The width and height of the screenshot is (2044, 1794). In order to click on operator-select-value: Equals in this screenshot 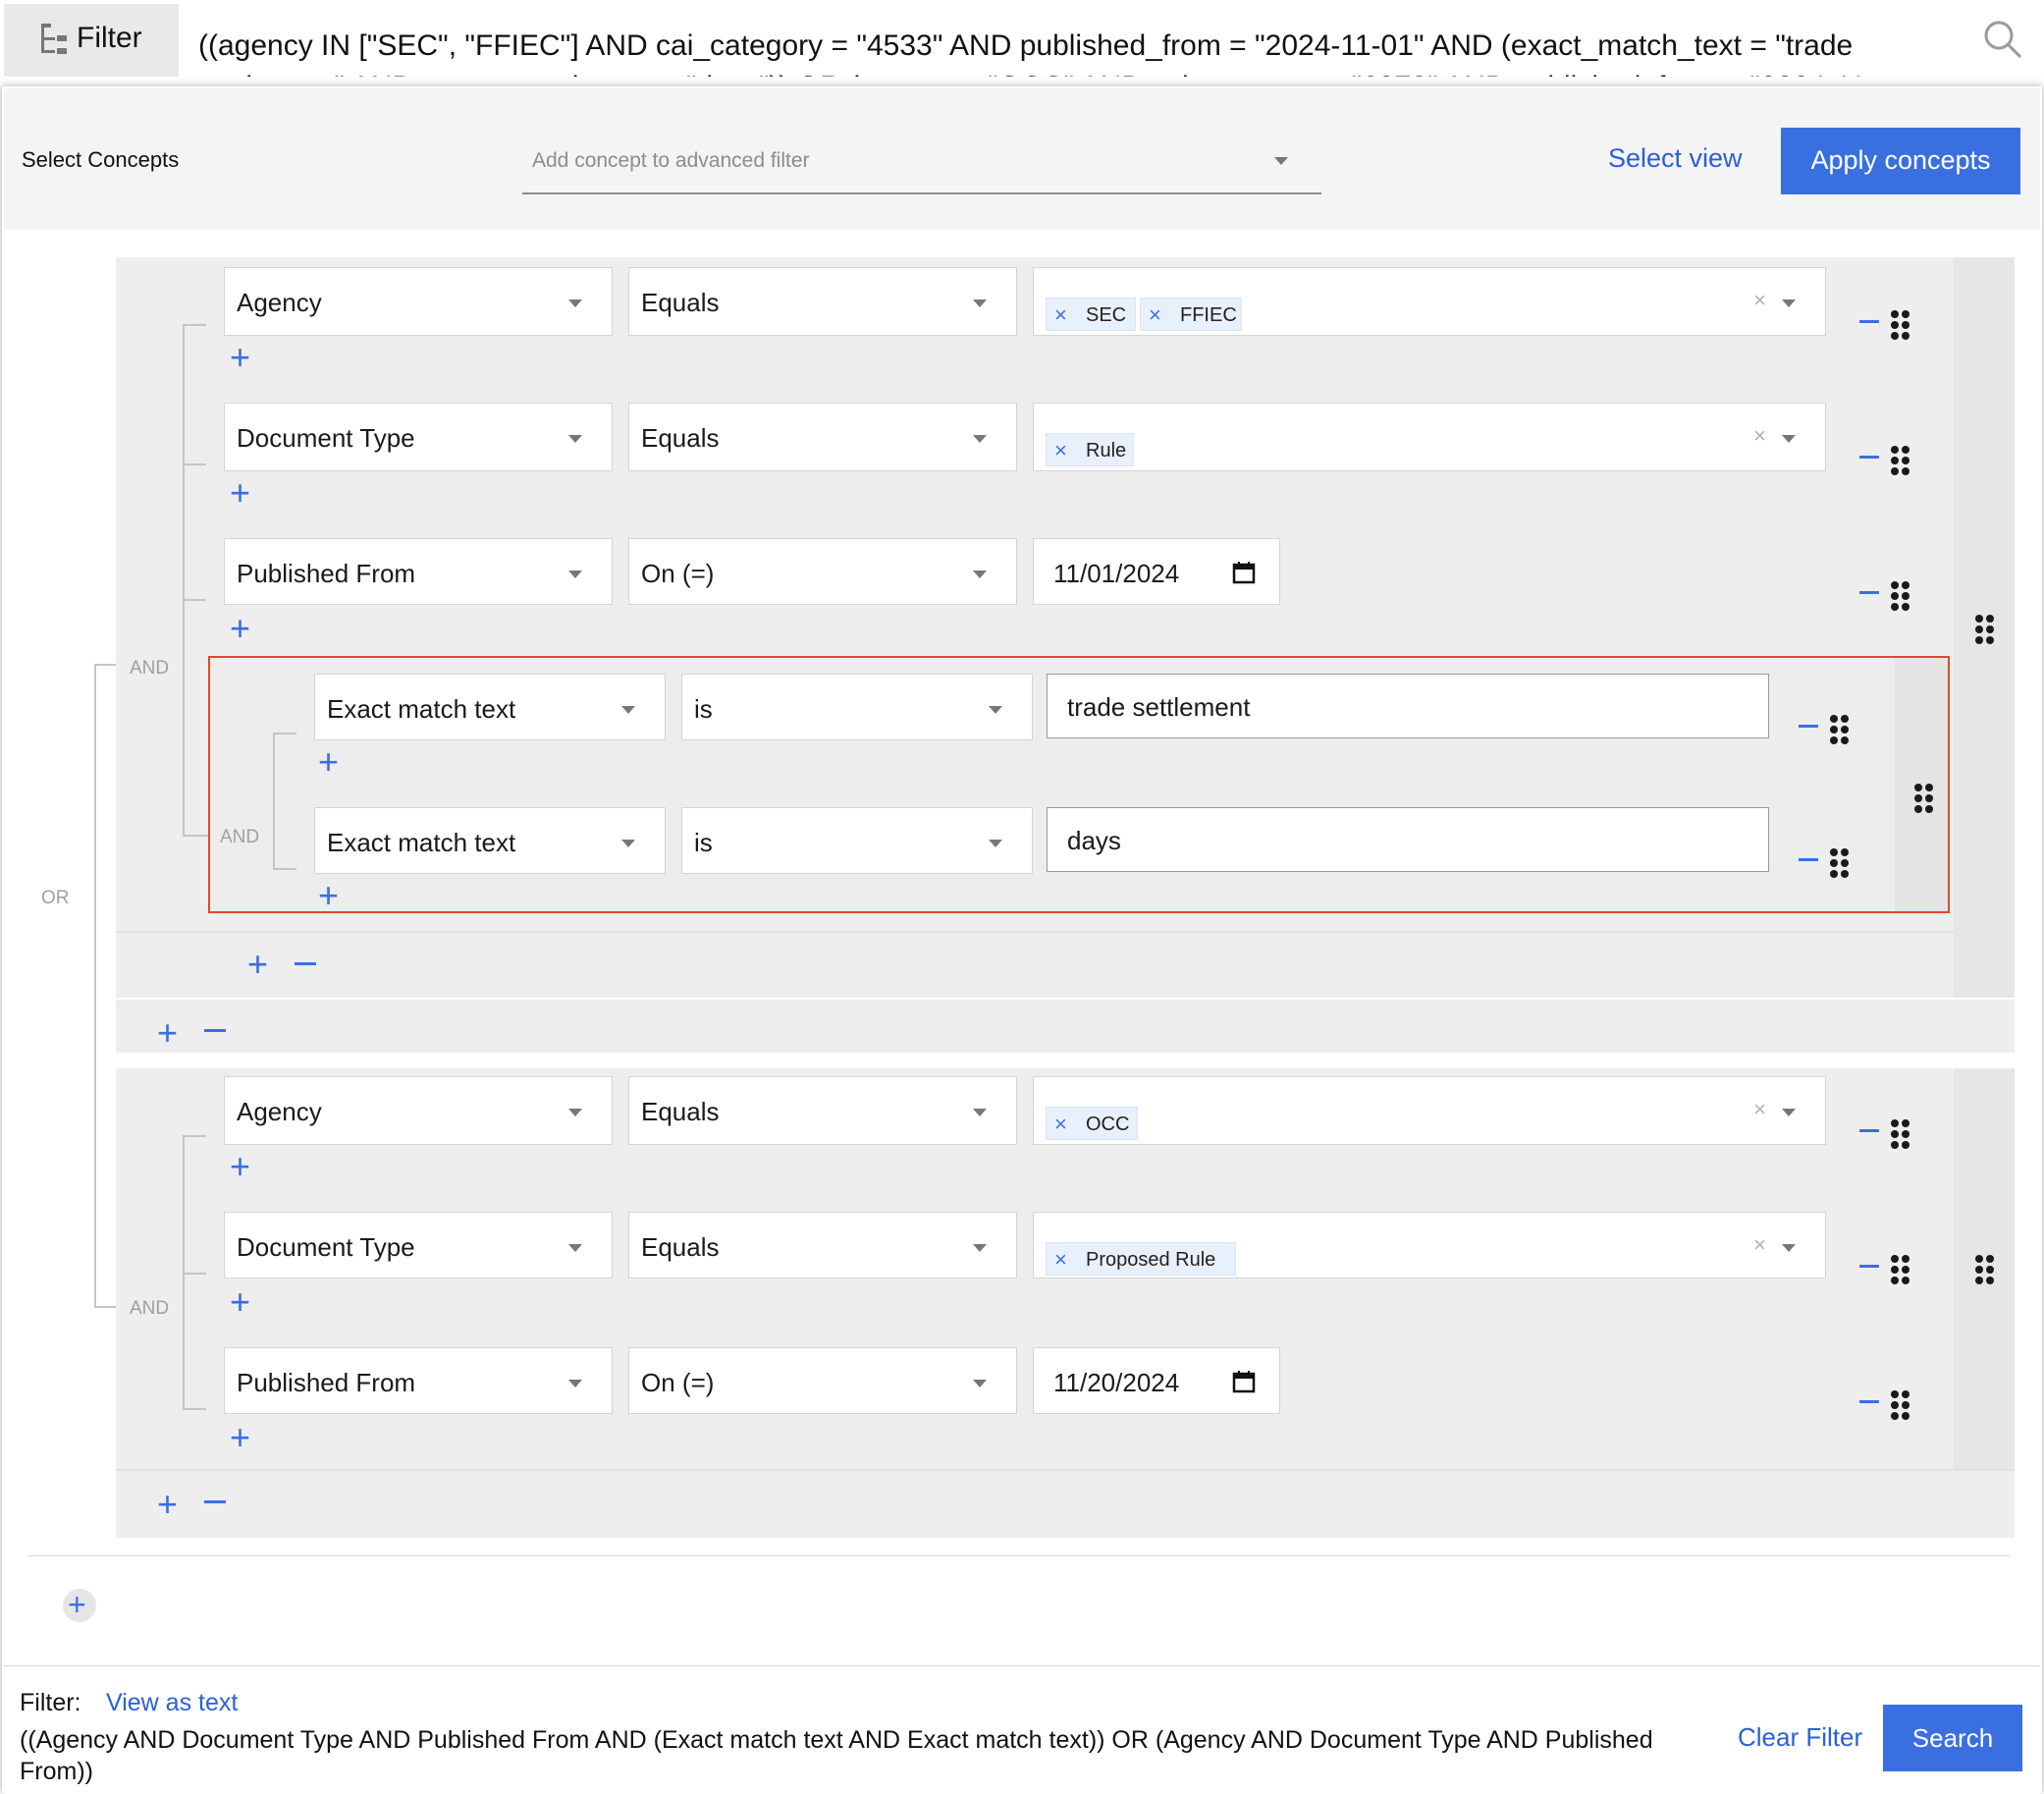, I will do `click(680, 302)`.